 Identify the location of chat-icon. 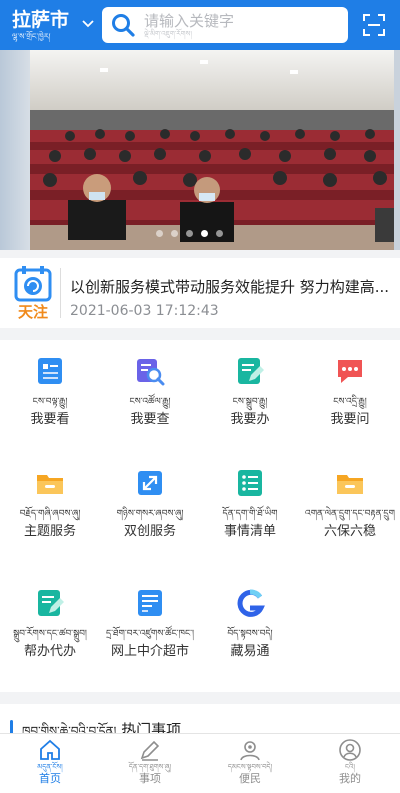
(350, 371).